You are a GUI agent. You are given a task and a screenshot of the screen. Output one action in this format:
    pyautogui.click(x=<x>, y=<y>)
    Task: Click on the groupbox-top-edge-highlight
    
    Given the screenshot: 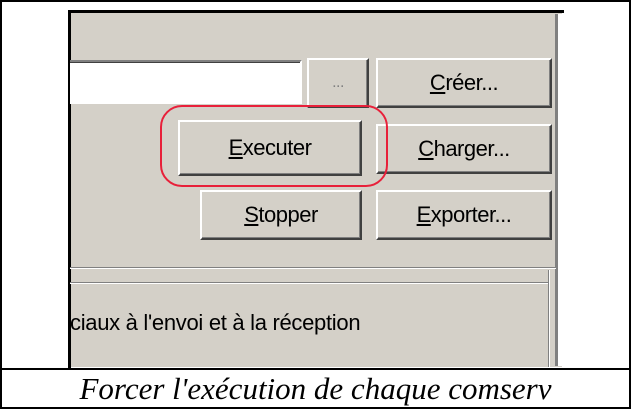 What is the action you would take?
    pyautogui.click(x=309, y=283)
    